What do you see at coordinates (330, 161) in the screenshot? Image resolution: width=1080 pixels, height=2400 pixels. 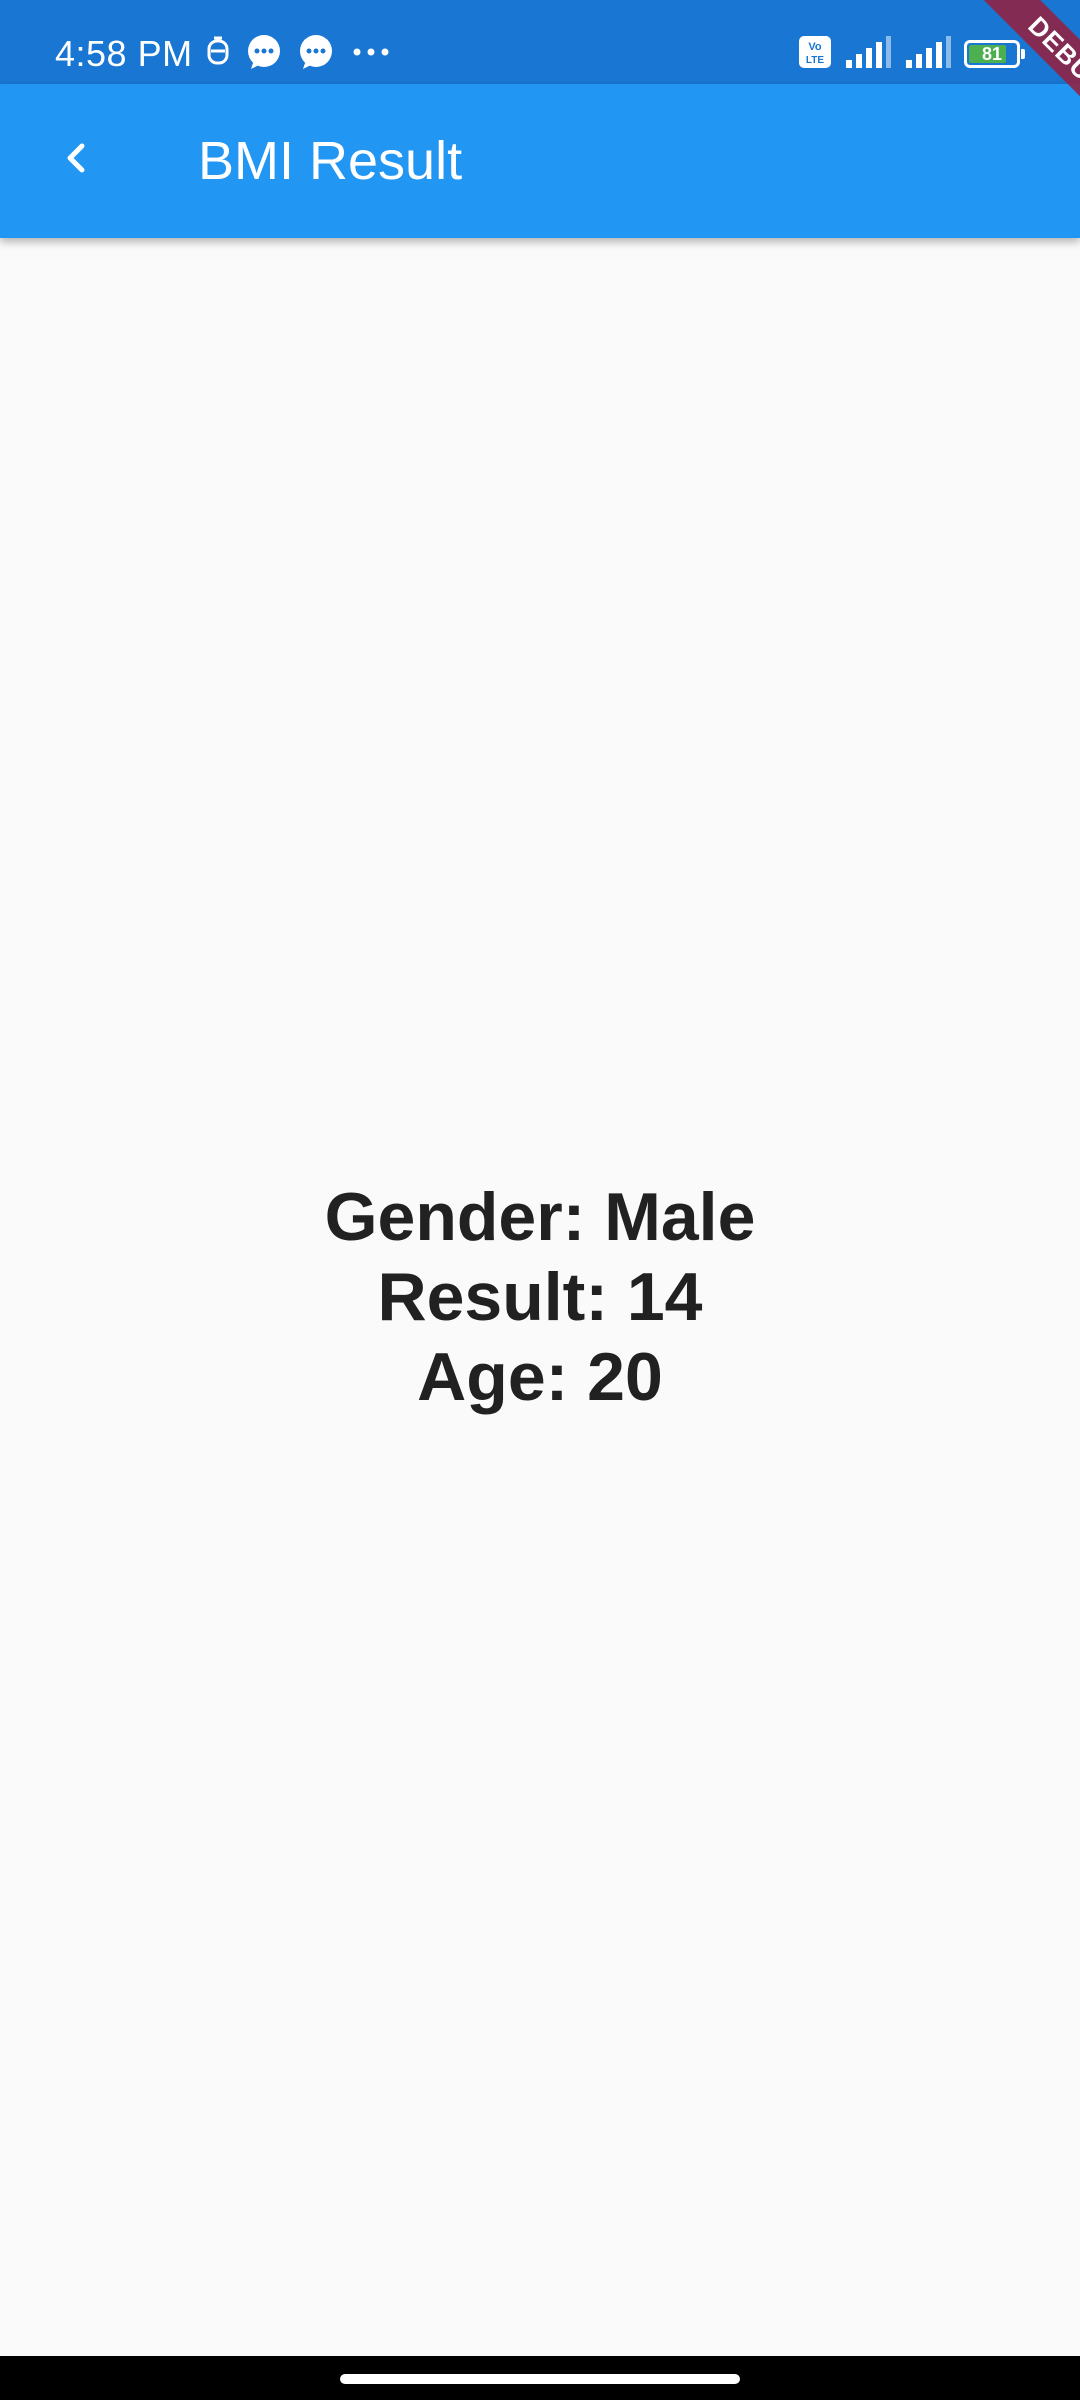 I see `page-title: BMI Result` at bounding box center [330, 161].